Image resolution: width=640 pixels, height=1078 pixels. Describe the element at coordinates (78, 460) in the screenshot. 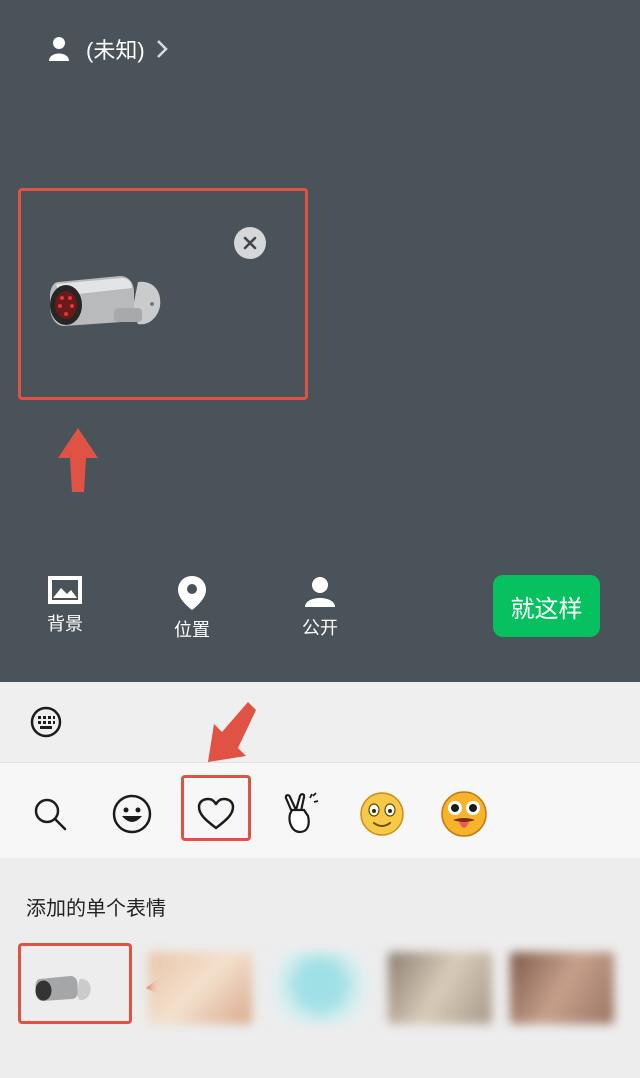

I see `red-arrow-up-annotation` at that location.